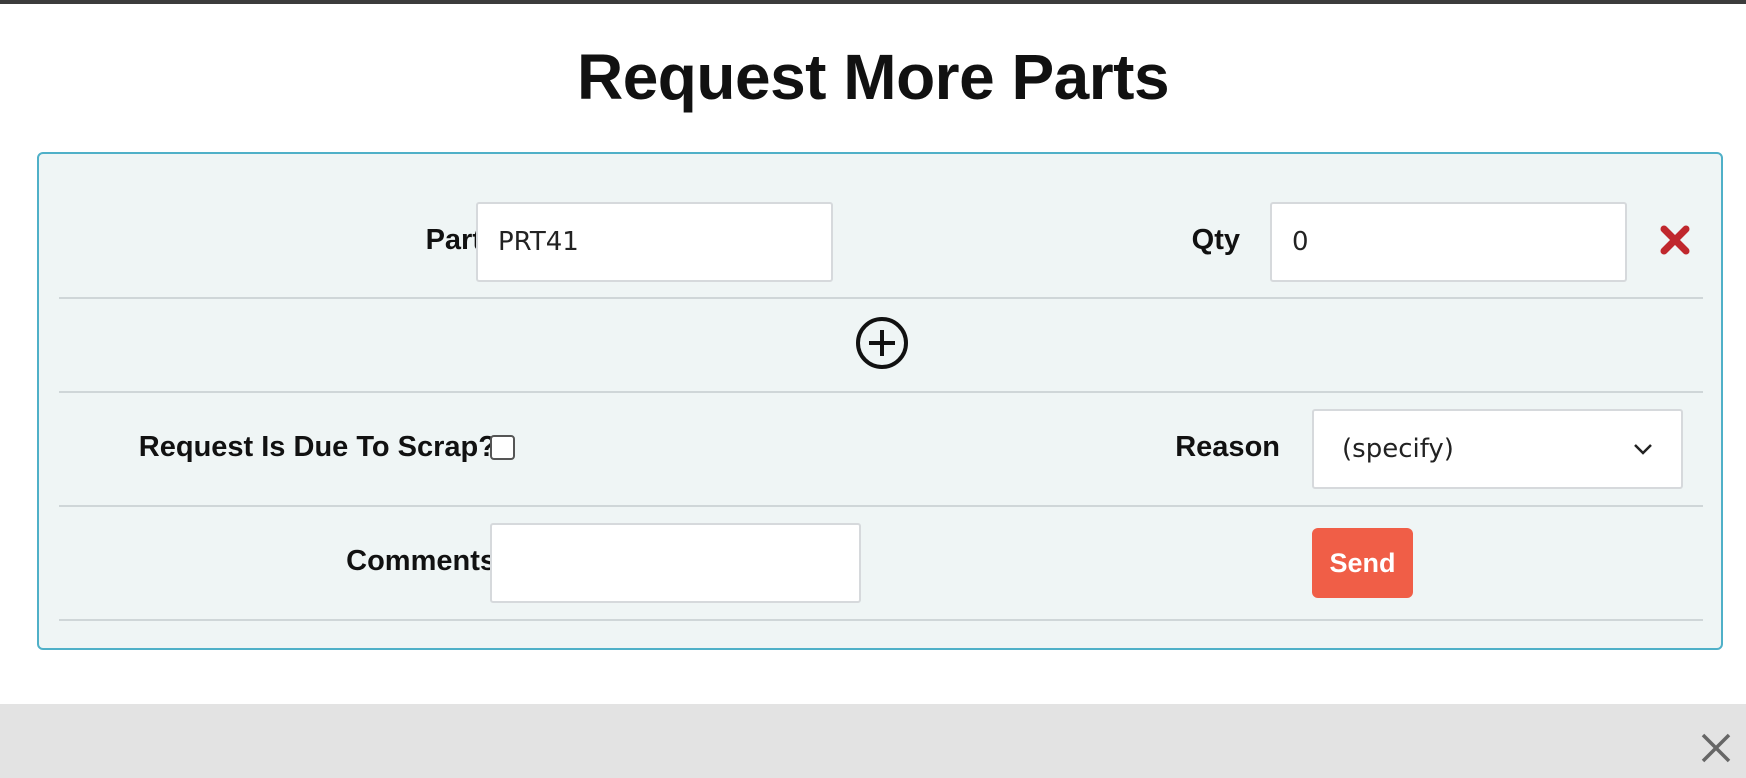 The image size is (1746, 778). I want to click on scrap-label: Request Is Due To Scrap?, so click(317, 447).